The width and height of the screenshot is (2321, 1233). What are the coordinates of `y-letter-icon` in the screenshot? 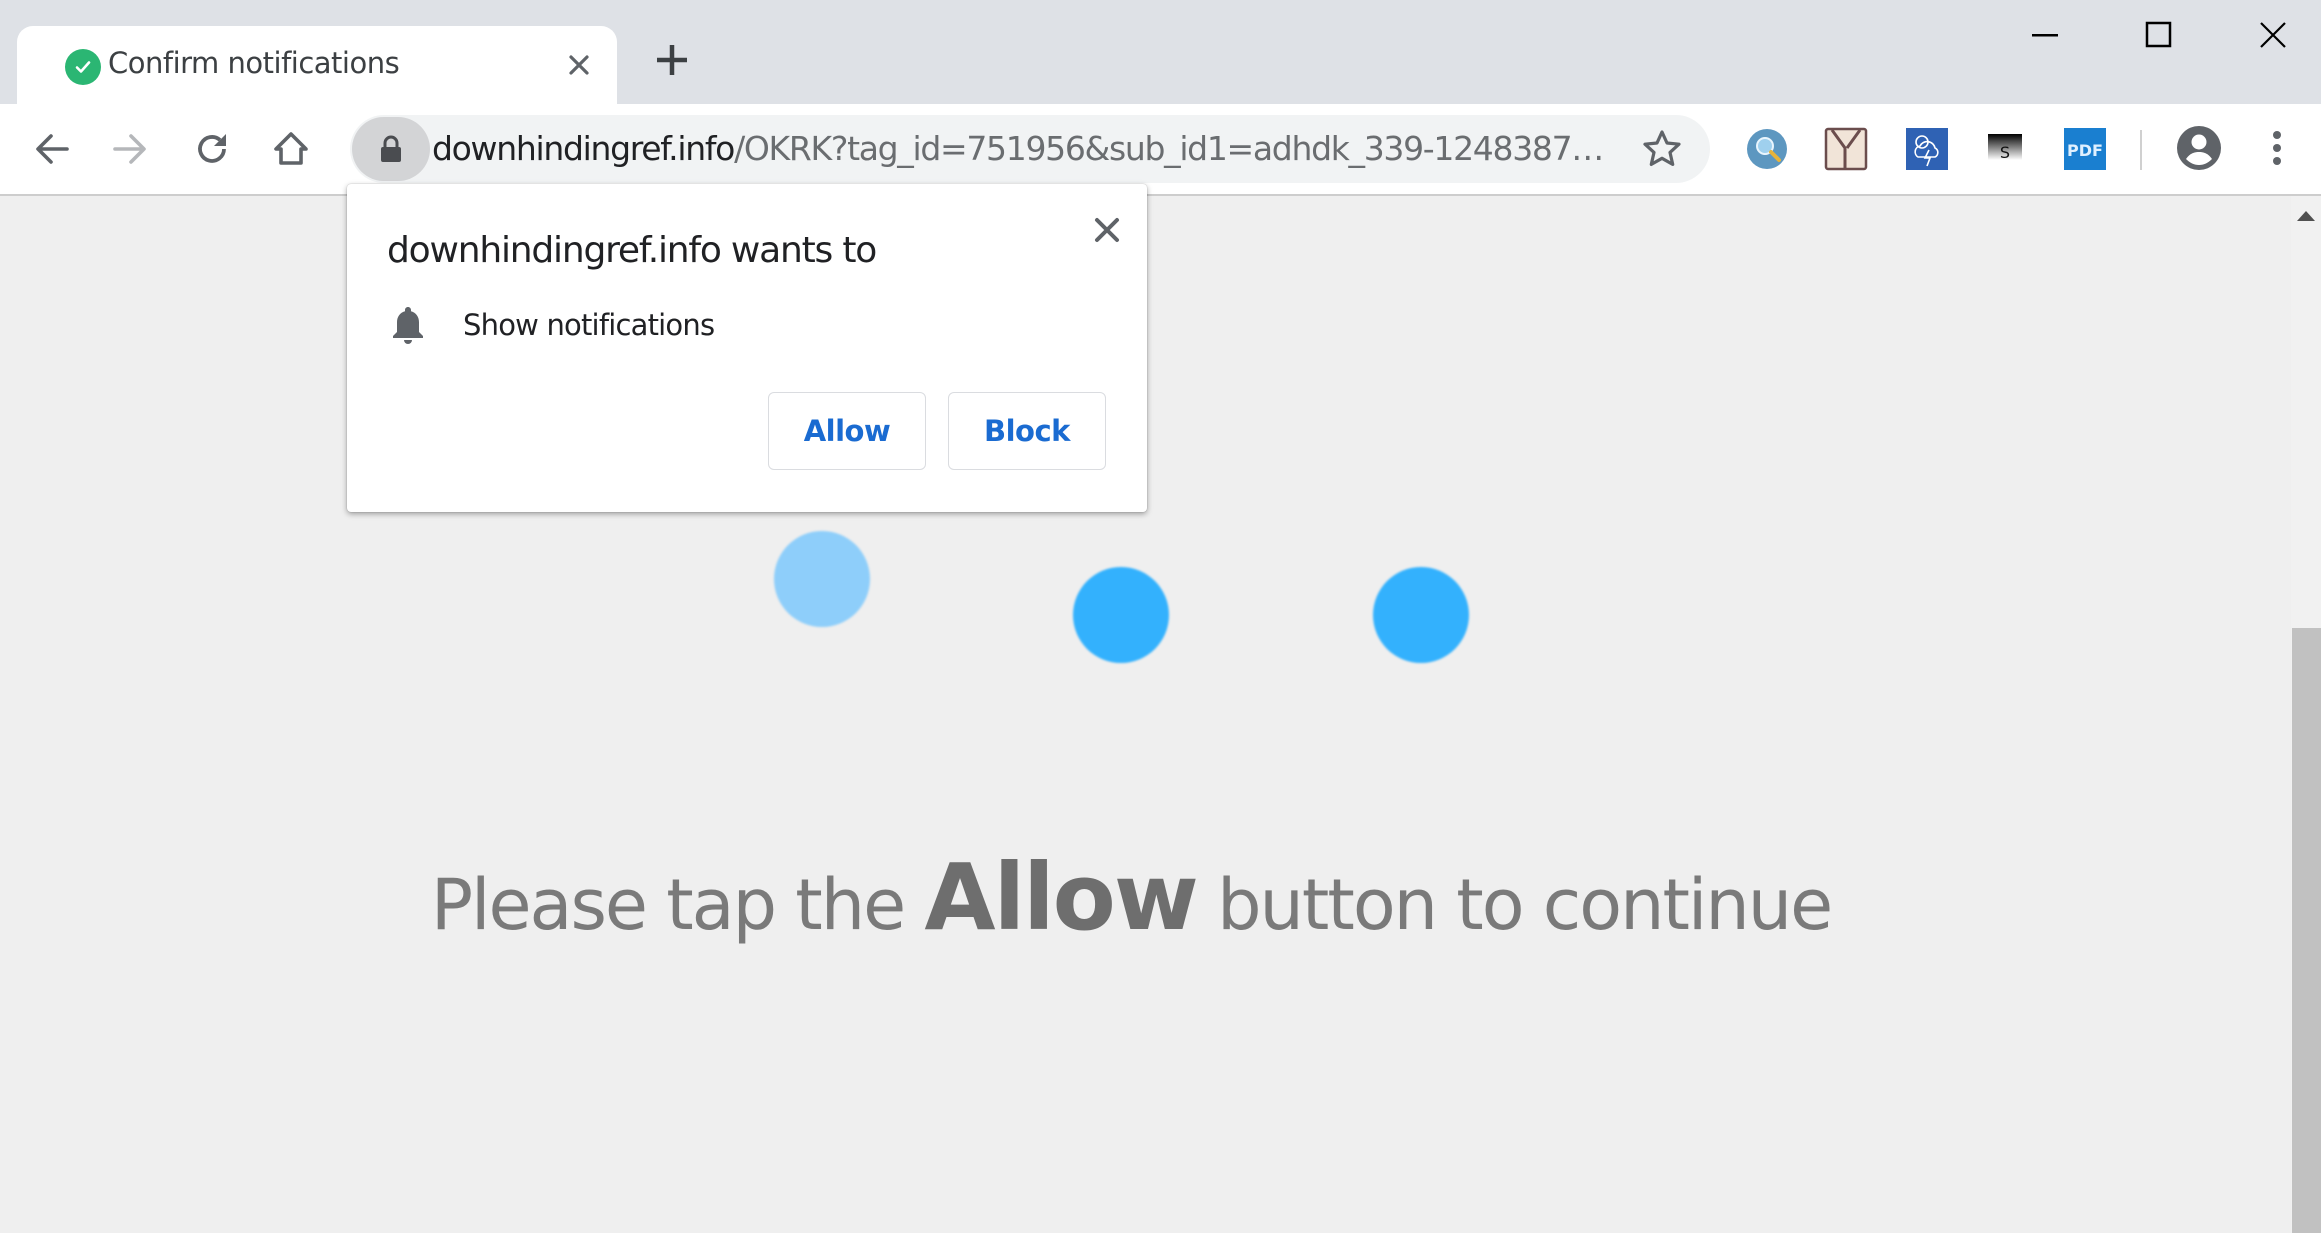 It's located at (1846, 149).